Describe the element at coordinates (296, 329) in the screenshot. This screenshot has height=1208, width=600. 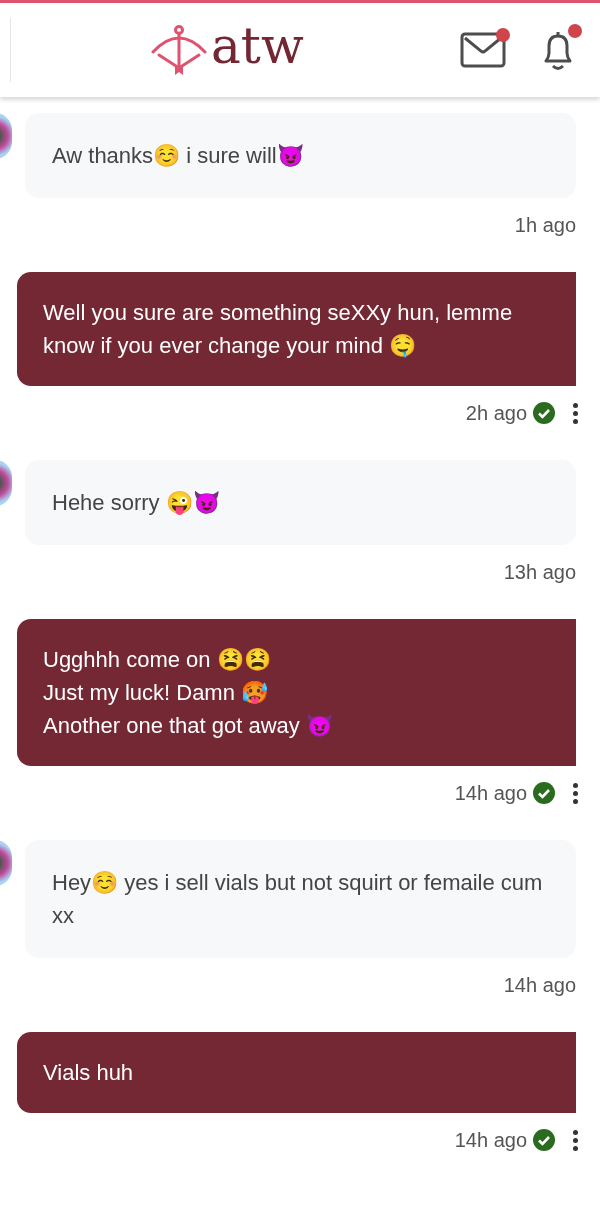
I see `sent-message-bubble: Well you sure are something seXXy hun, lemme know if you ever change your mind 🤤` at that location.